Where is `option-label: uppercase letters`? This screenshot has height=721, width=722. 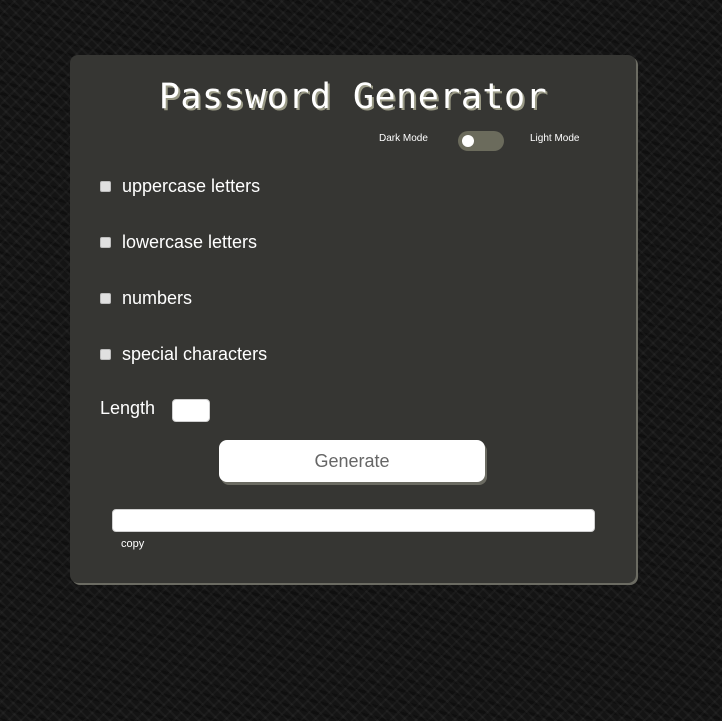 option-label: uppercase letters is located at coordinates (191, 185).